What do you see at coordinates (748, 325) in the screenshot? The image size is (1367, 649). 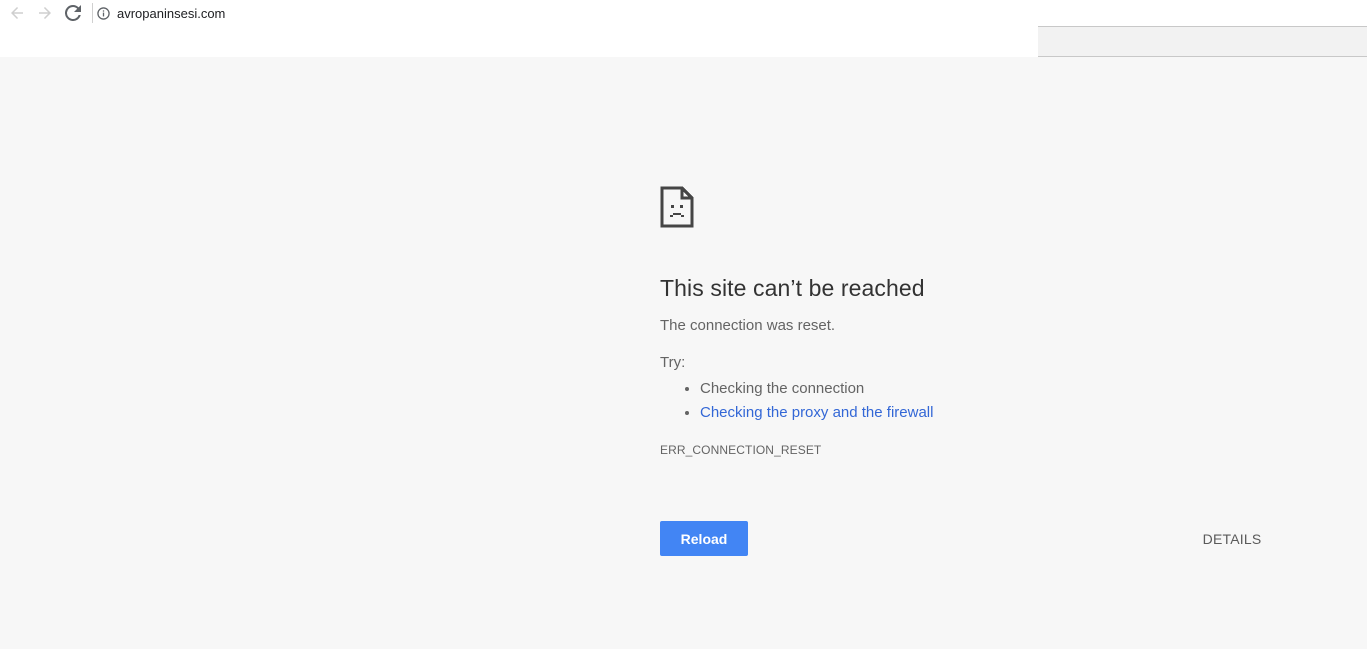 I see `error-description: The connection was reset.` at bounding box center [748, 325].